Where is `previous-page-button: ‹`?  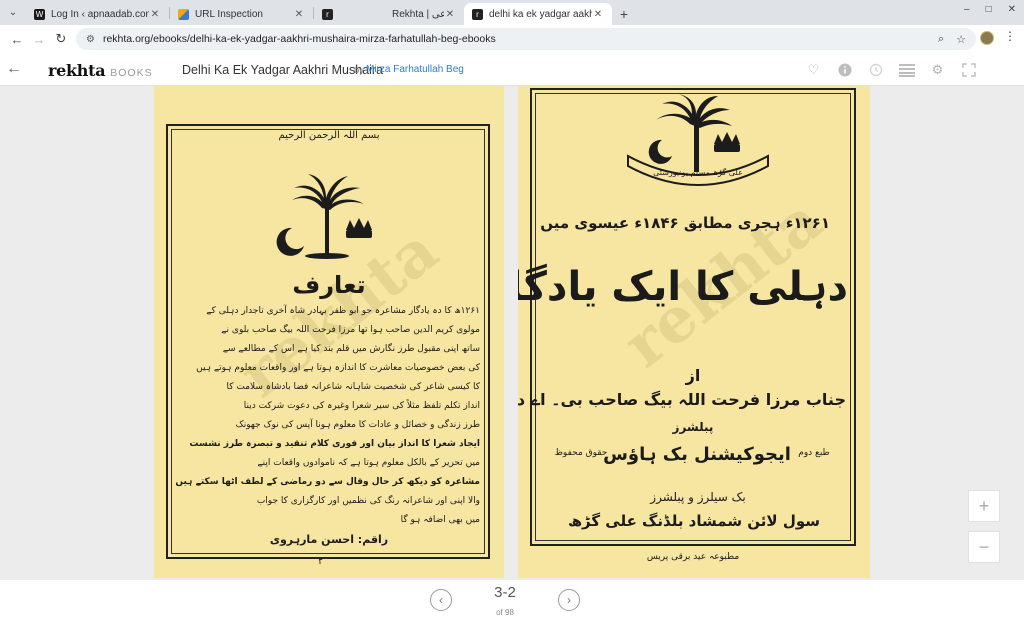 previous-page-button: ‹ is located at coordinates (441, 600).